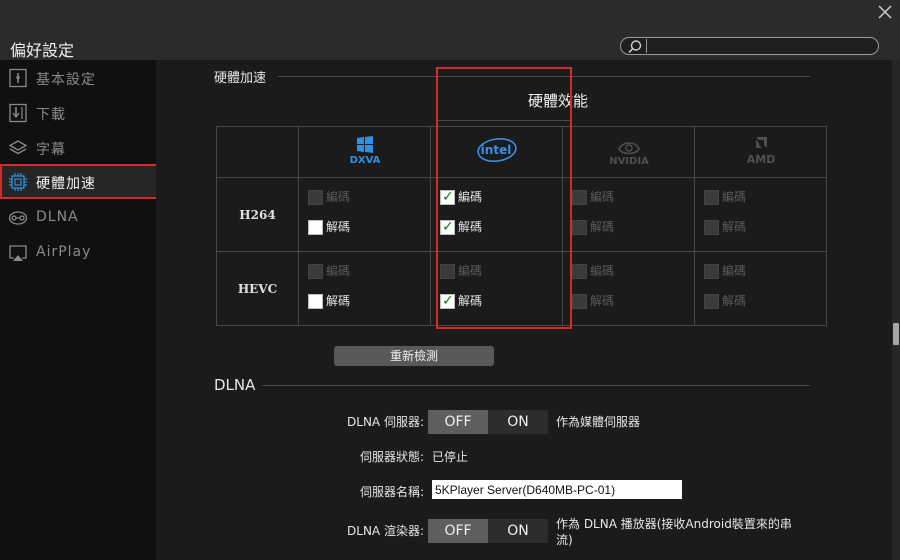 Image resolution: width=900 pixels, height=560 pixels. I want to click on server-status-label: 伺服器狀態:, so click(391, 457).